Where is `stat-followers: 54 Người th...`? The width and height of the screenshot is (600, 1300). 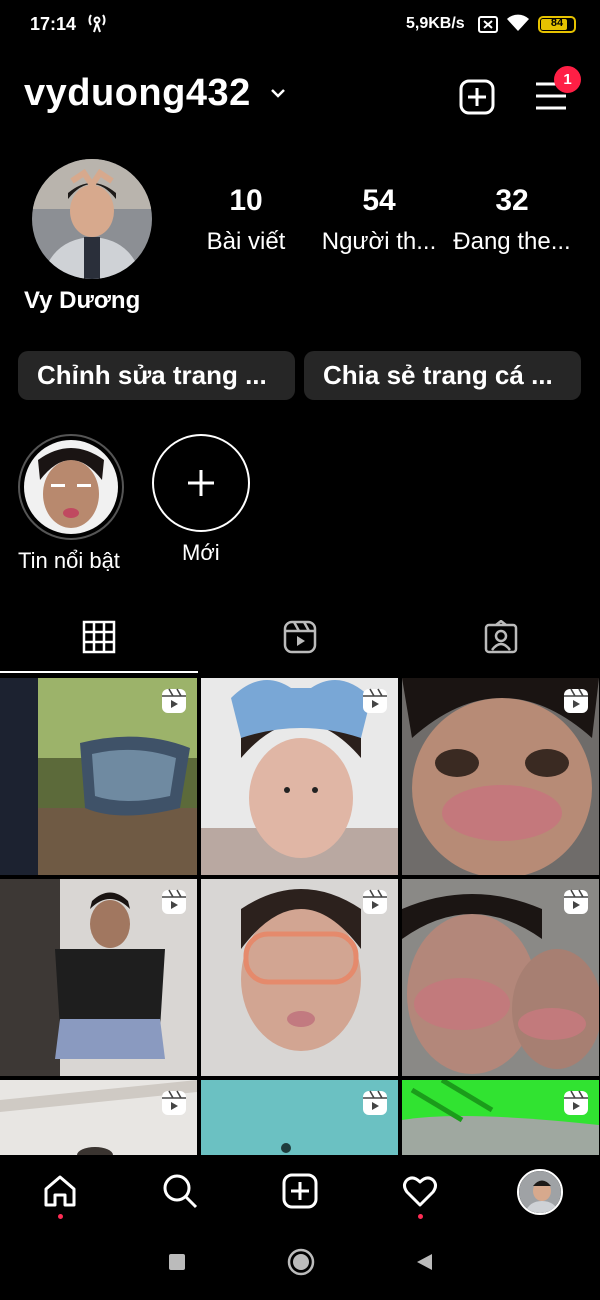
stat-followers: 54 Người th... is located at coordinates (379, 220).